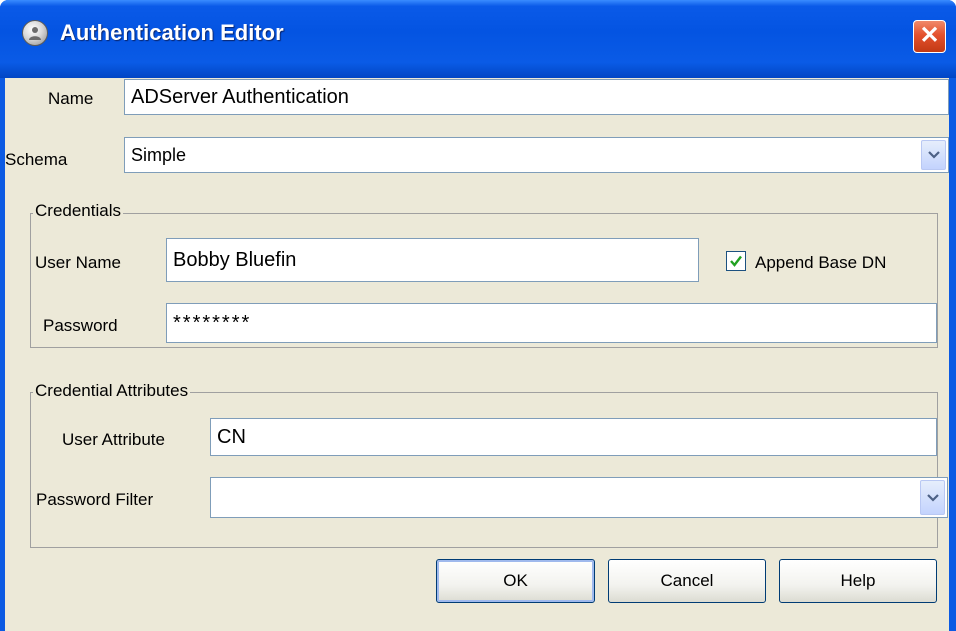 The height and width of the screenshot is (631, 956). Describe the element at coordinates (515, 581) in the screenshot. I see `ok-button: OK` at that location.